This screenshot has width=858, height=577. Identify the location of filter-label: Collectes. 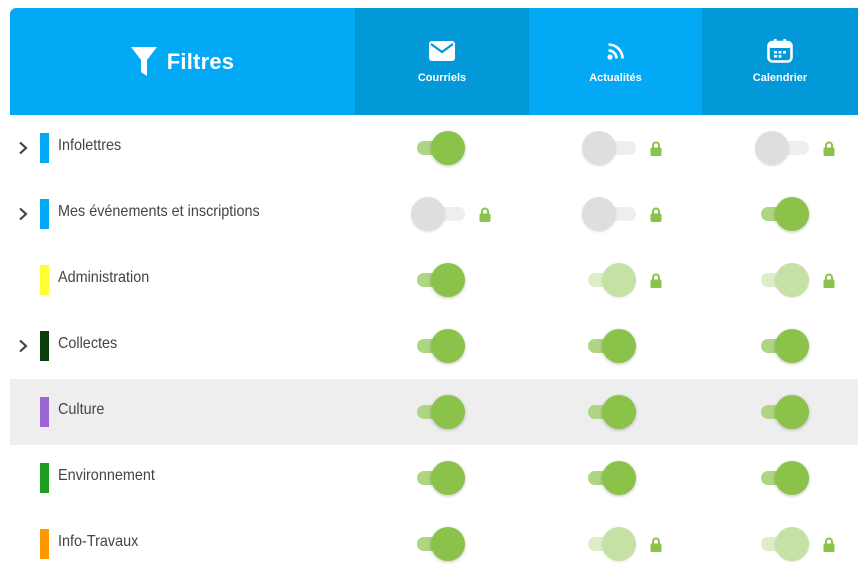
(88, 343).